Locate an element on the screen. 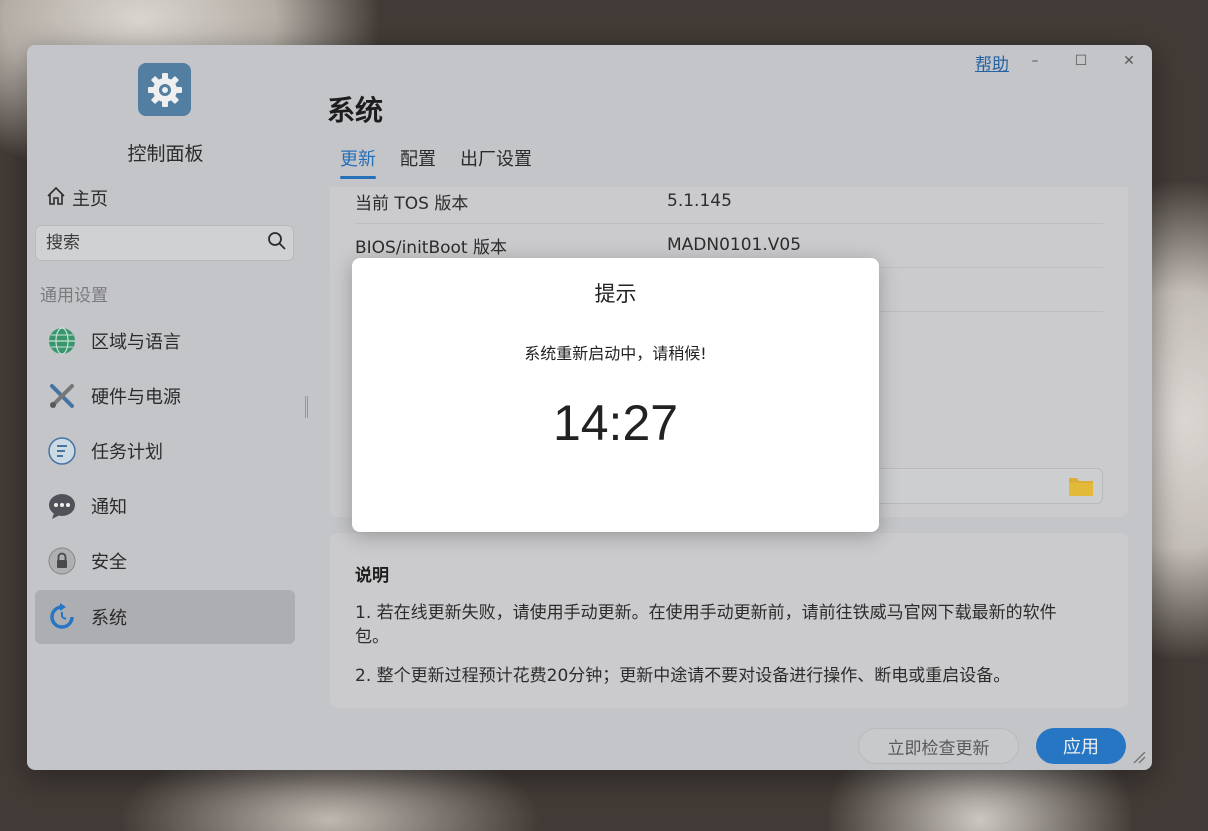 The image size is (1208, 831). restart-dialog: 提示 系统重新启动中，请稍候! 14:27 is located at coordinates (615, 395).